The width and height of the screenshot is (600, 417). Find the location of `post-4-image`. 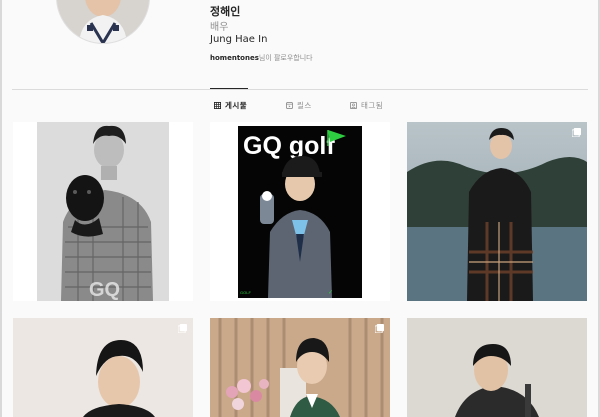

post-4-image is located at coordinates (103, 367).